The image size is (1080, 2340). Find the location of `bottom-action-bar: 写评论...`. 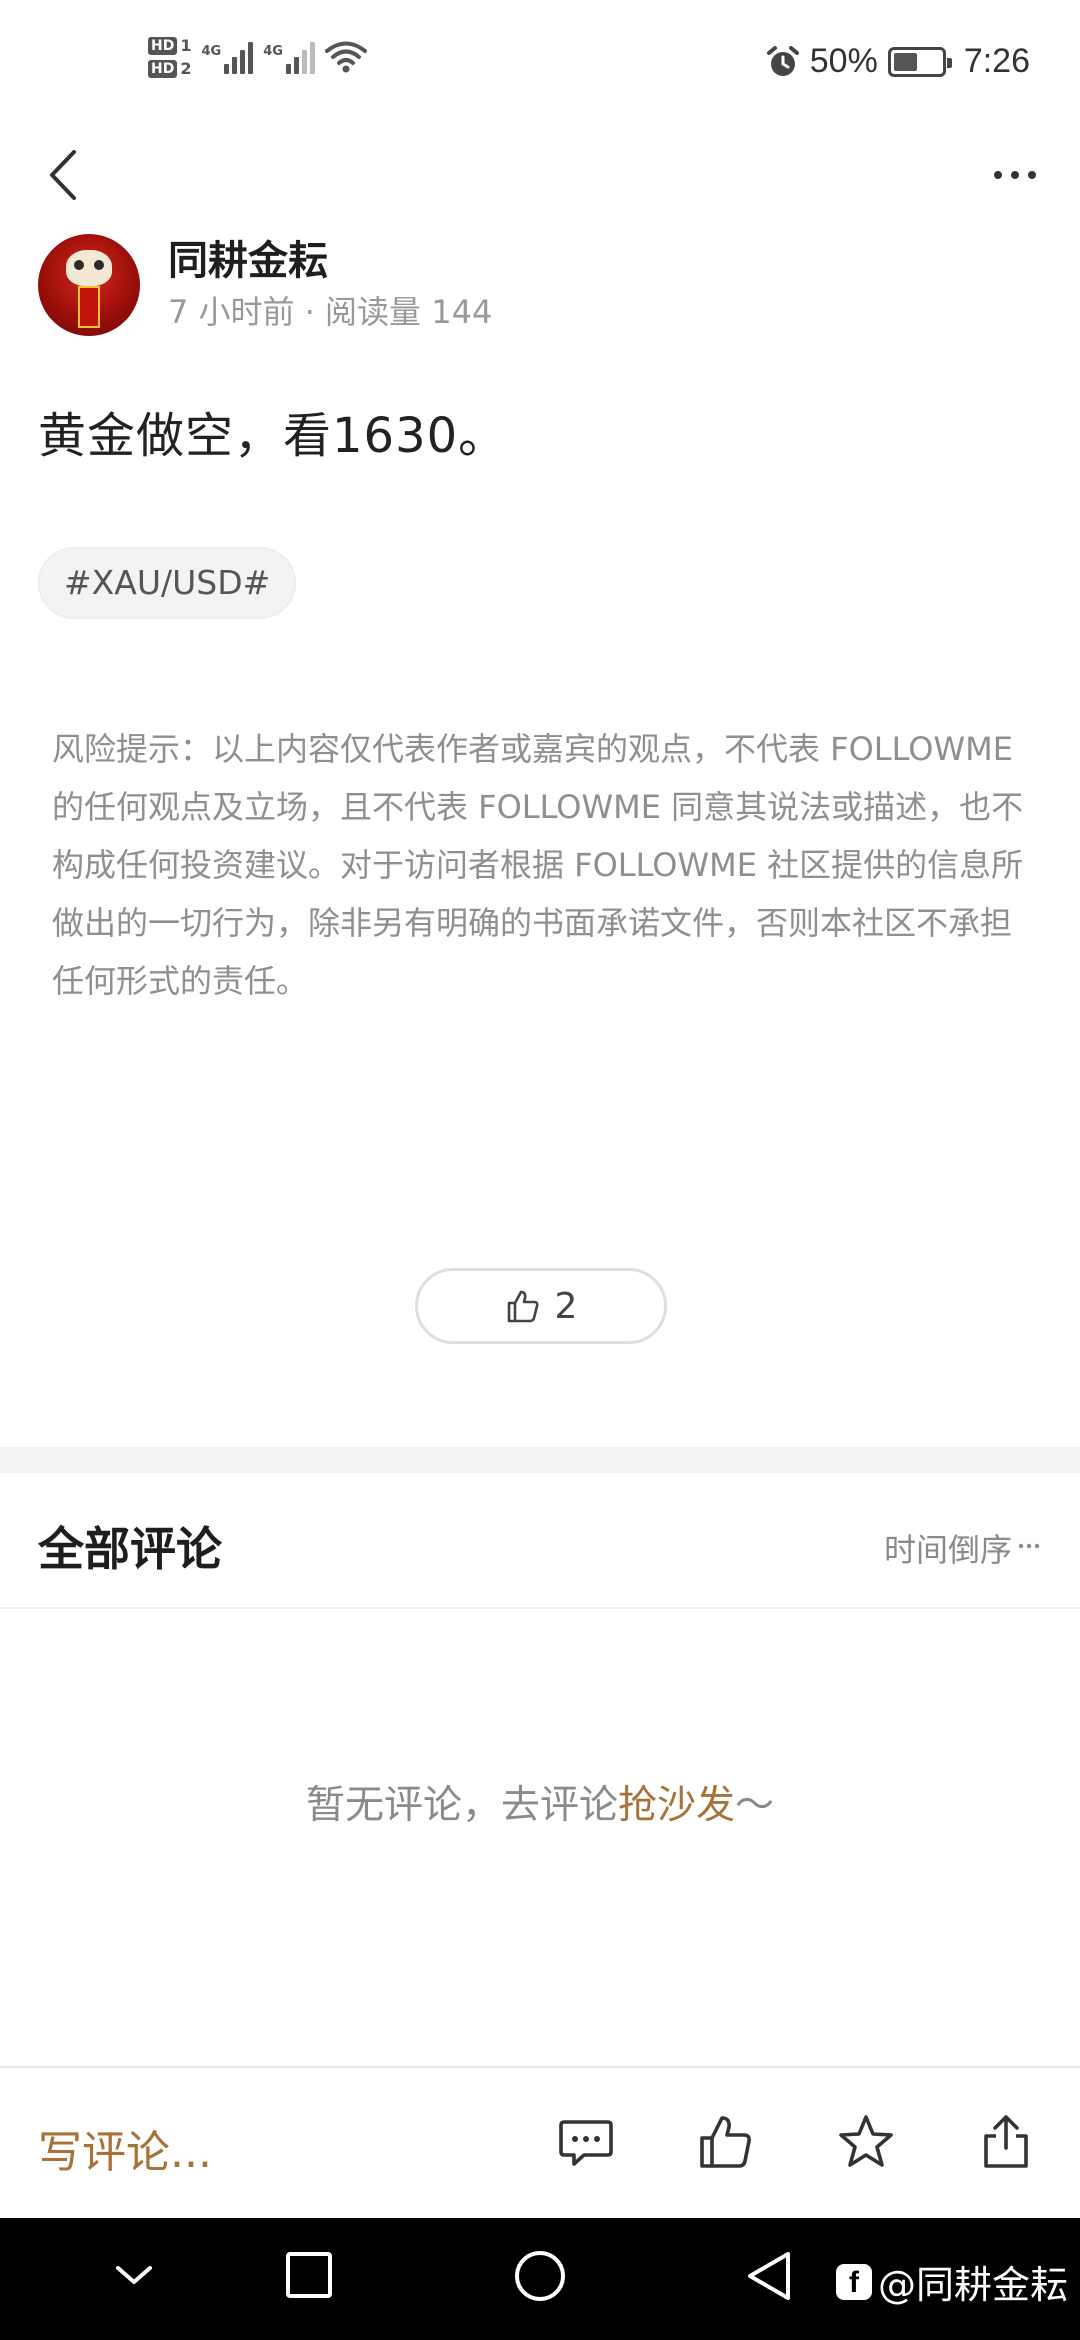

bottom-action-bar: 写评论... is located at coordinates (540, 2142).